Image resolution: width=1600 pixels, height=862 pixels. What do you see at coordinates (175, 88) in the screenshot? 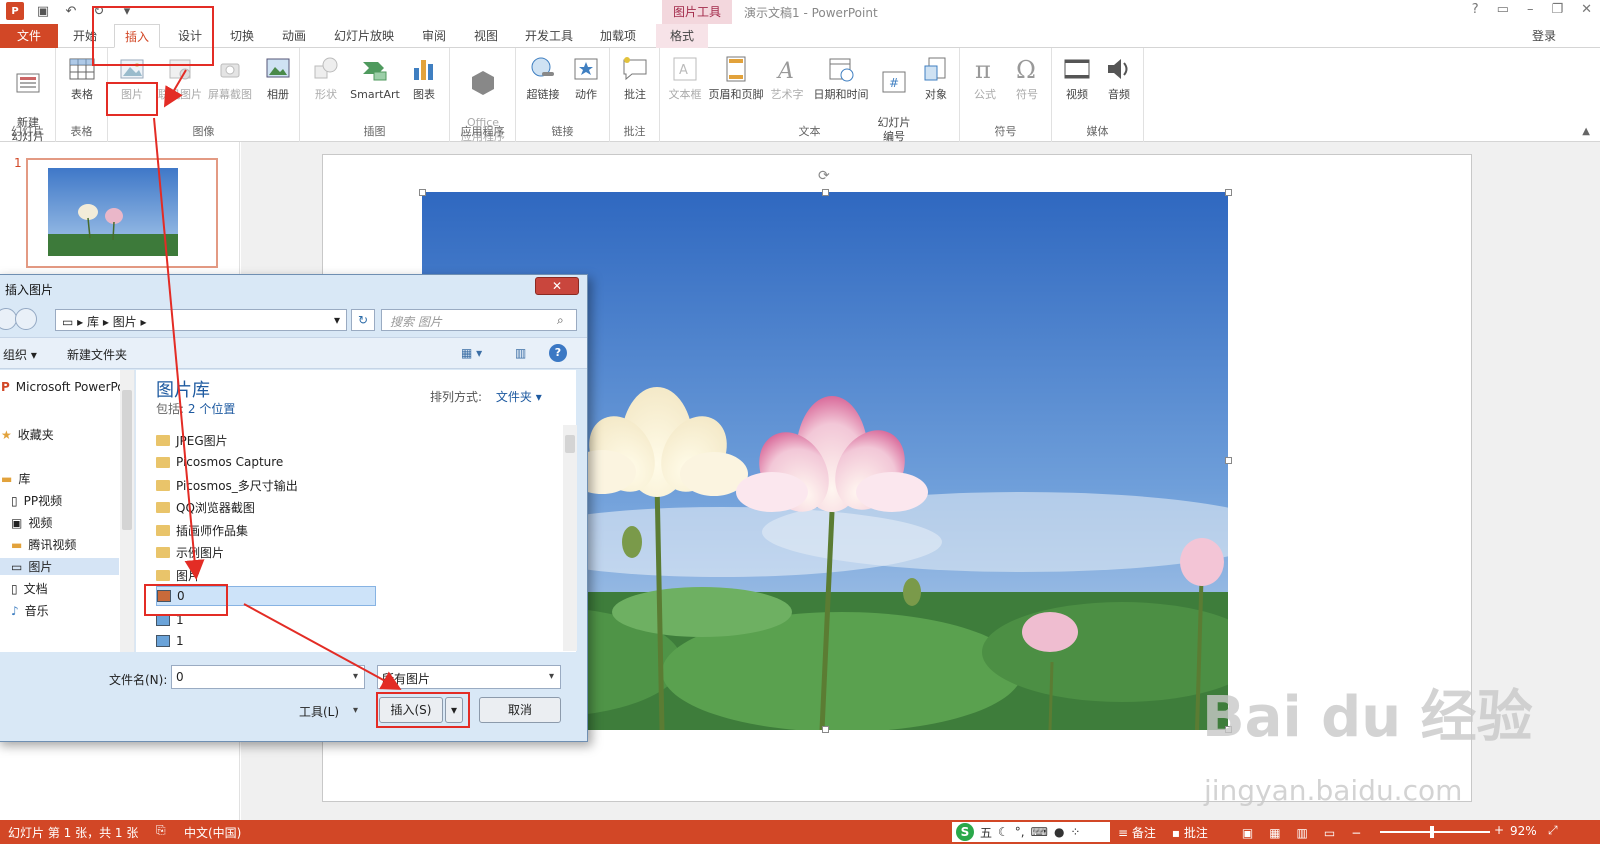
I see `arrow-to-picture-button` at bounding box center [175, 88].